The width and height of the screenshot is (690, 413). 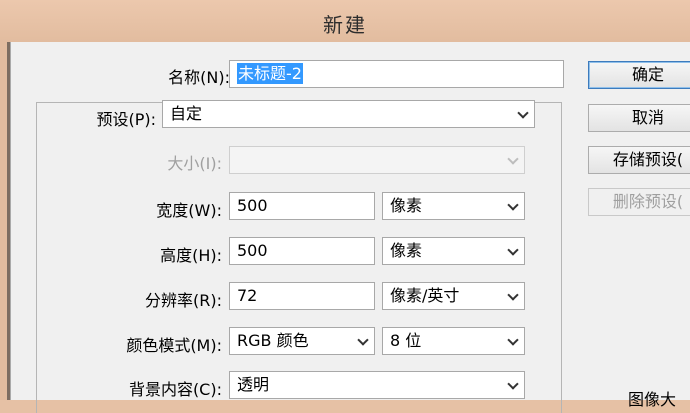 What do you see at coordinates (406, 340) in the screenshot?
I see `bit-depth-value: 8 位` at bounding box center [406, 340].